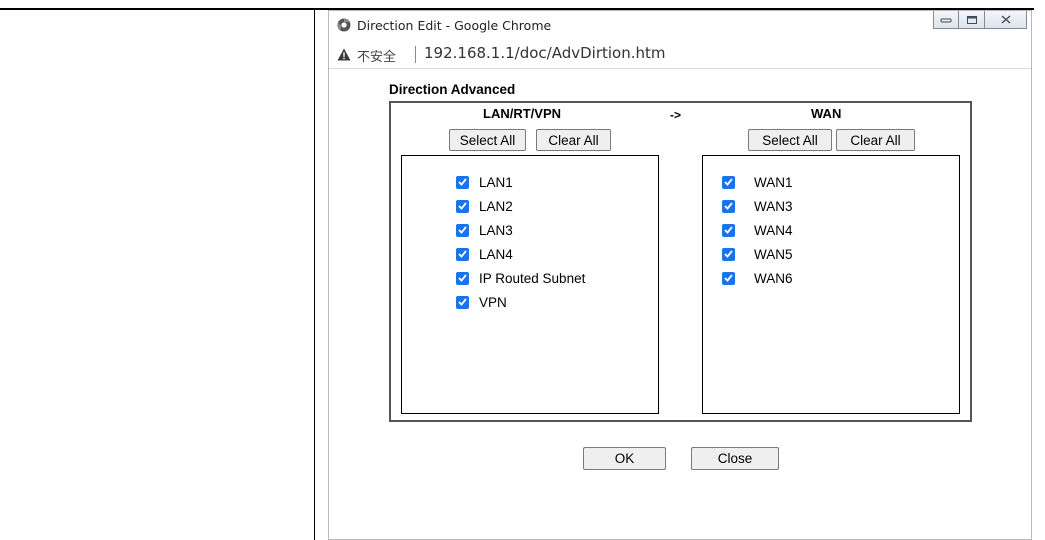  I want to click on source-clear-all-button: Clear All, so click(573, 140).